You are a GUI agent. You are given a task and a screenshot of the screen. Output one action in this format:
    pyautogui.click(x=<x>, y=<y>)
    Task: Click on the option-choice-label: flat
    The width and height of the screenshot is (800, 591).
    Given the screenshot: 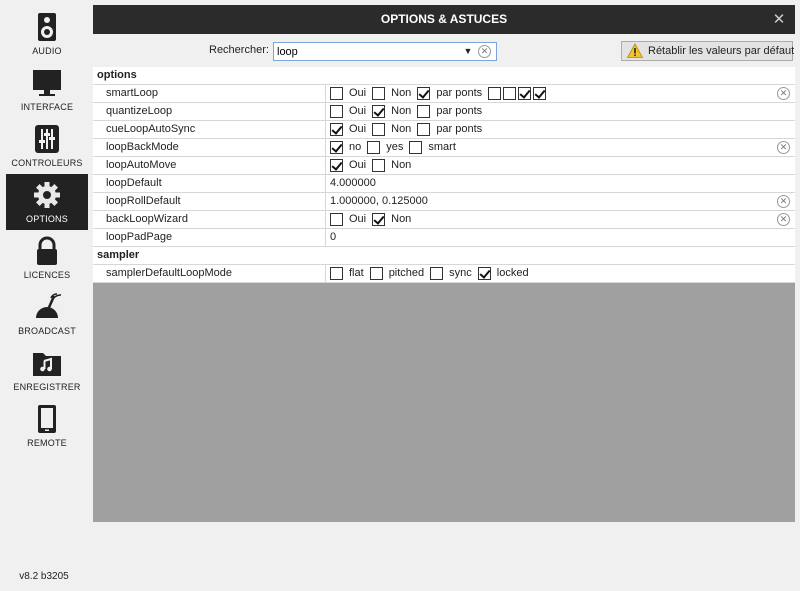 What is the action you would take?
    pyautogui.click(x=356, y=273)
    